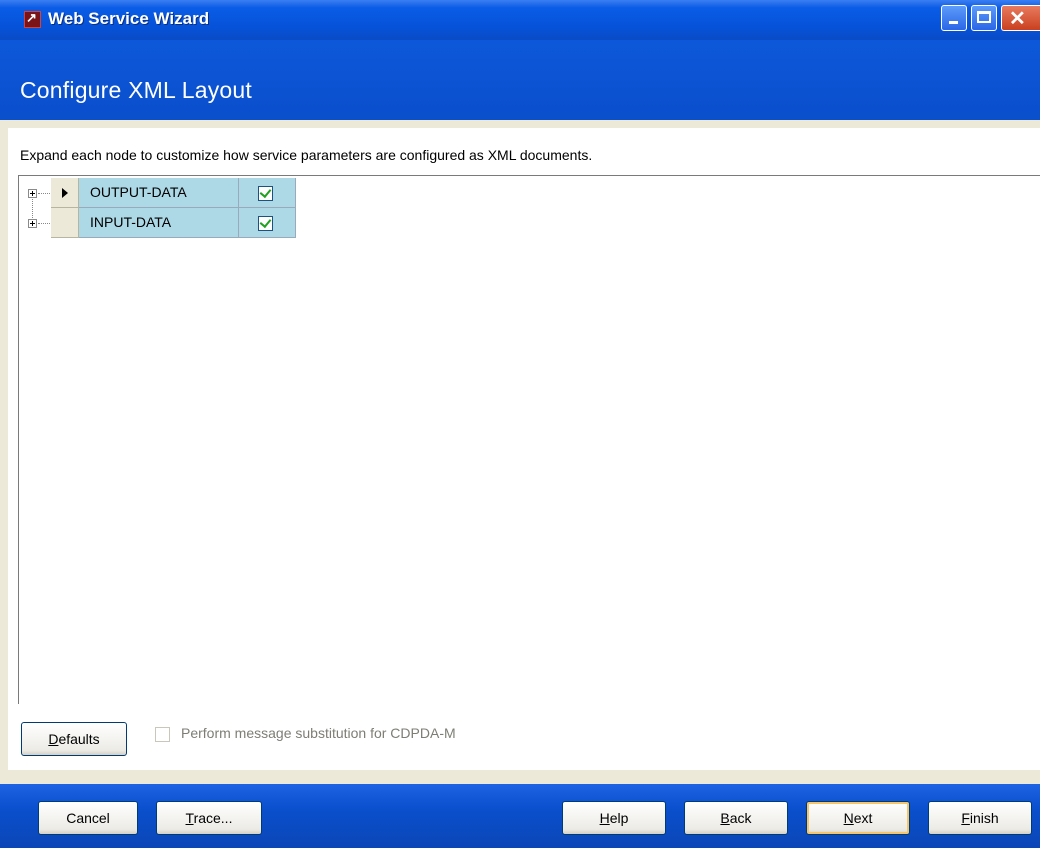 Image resolution: width=1040 pixels, height=848 pixels. I want to click on footer-separator, so click(520, 777).